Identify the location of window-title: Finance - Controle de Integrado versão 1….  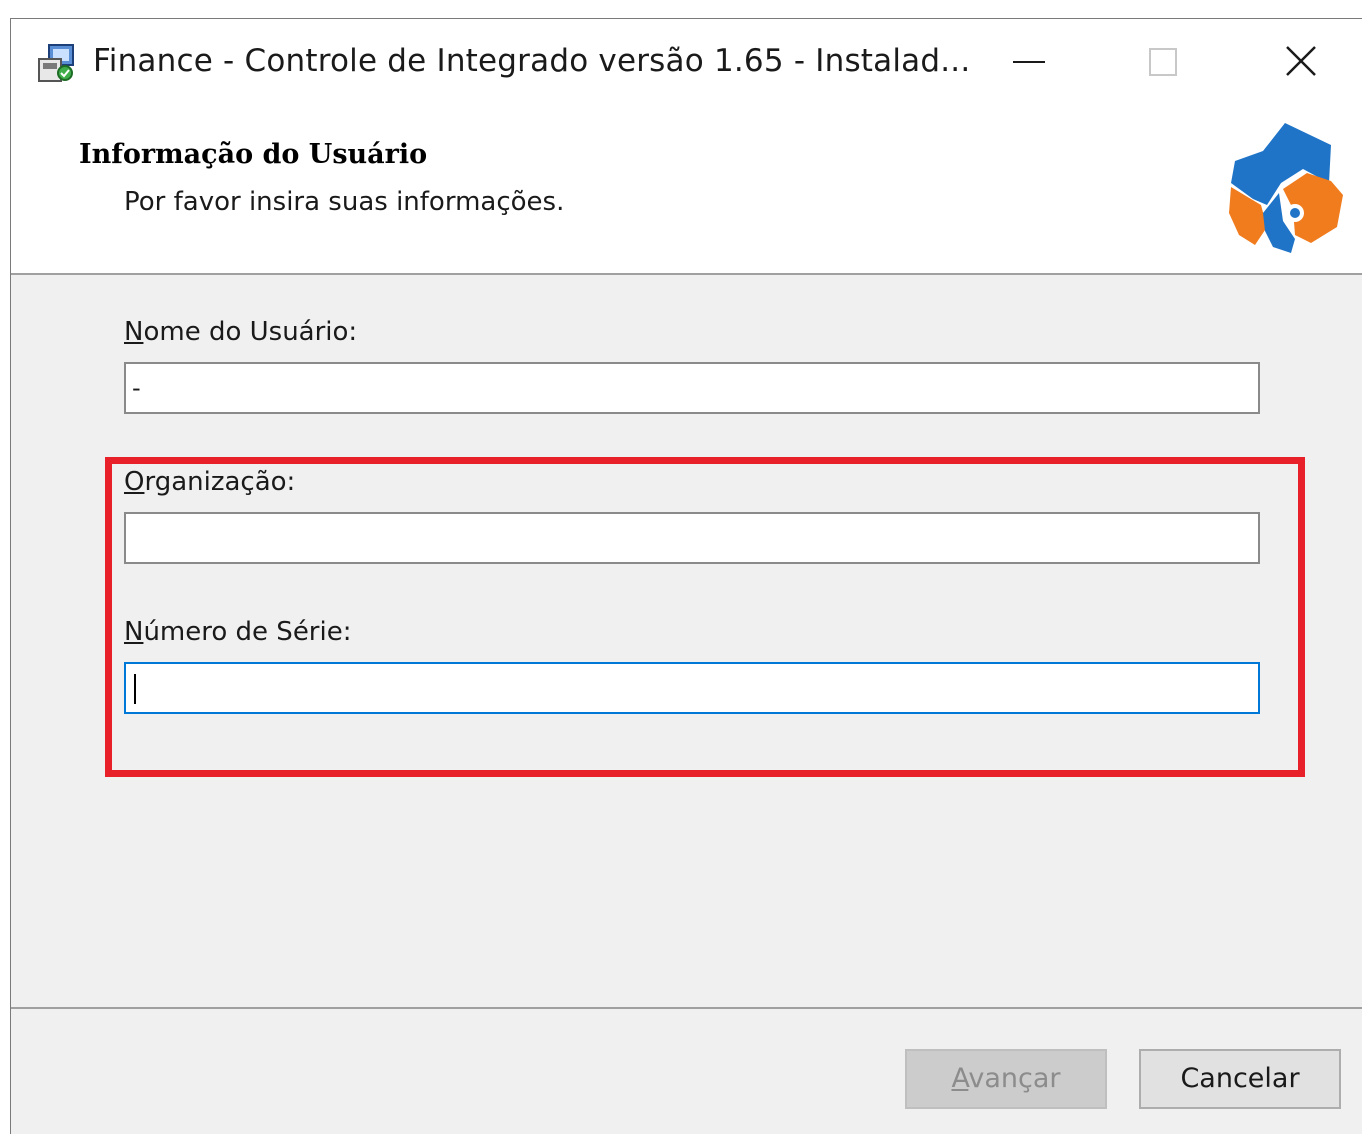
(532, 61).